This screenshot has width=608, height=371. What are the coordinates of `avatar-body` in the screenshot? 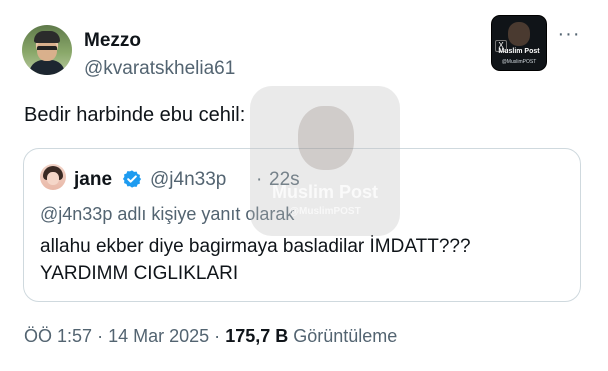 It's located at (47, 67).